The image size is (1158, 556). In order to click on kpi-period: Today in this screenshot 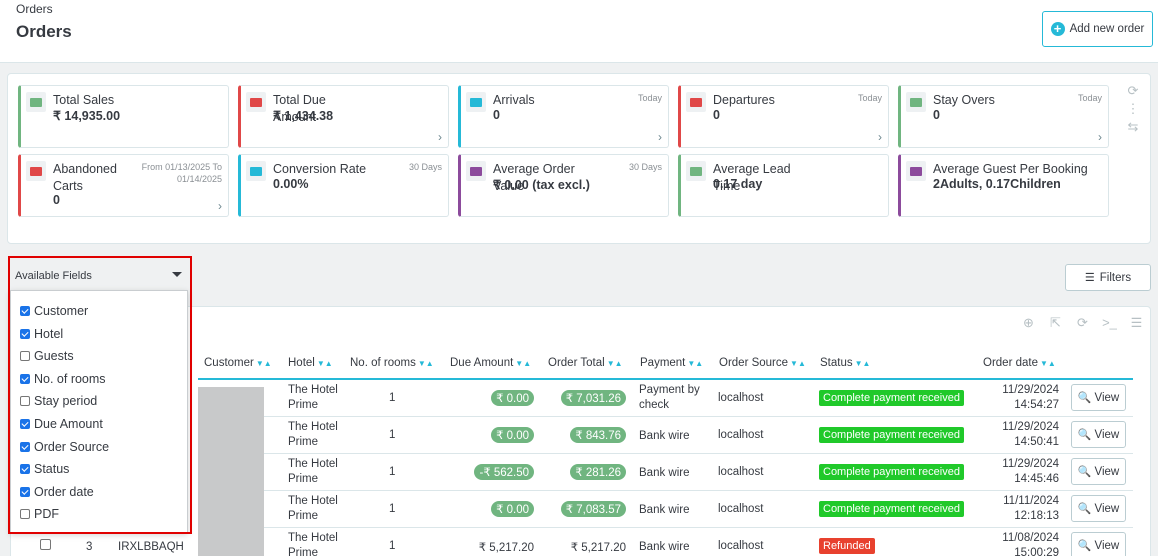, I will do `click(1089, 98)`.